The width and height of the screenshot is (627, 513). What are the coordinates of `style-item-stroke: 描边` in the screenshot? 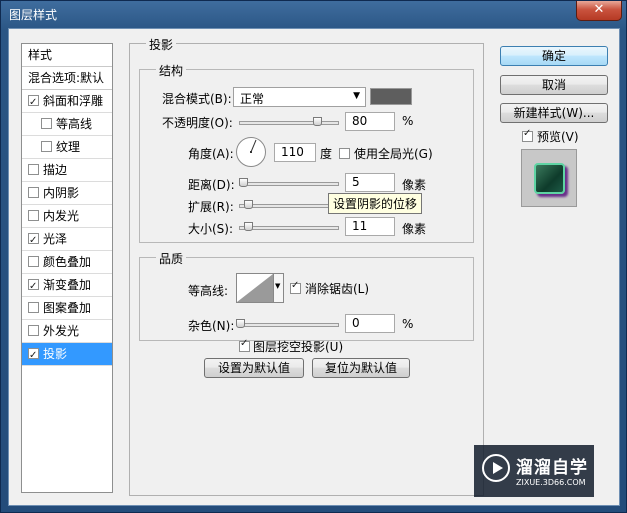 It's located at (67, 170).